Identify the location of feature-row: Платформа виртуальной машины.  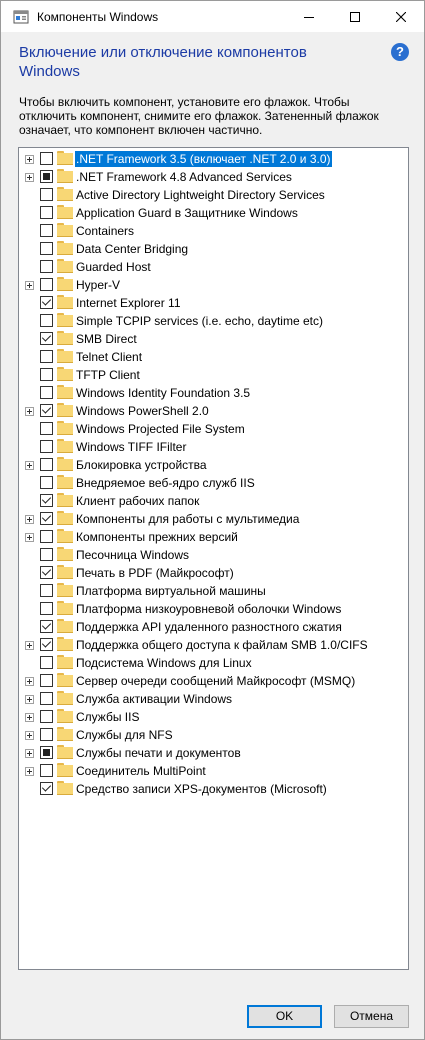
(213, 591).